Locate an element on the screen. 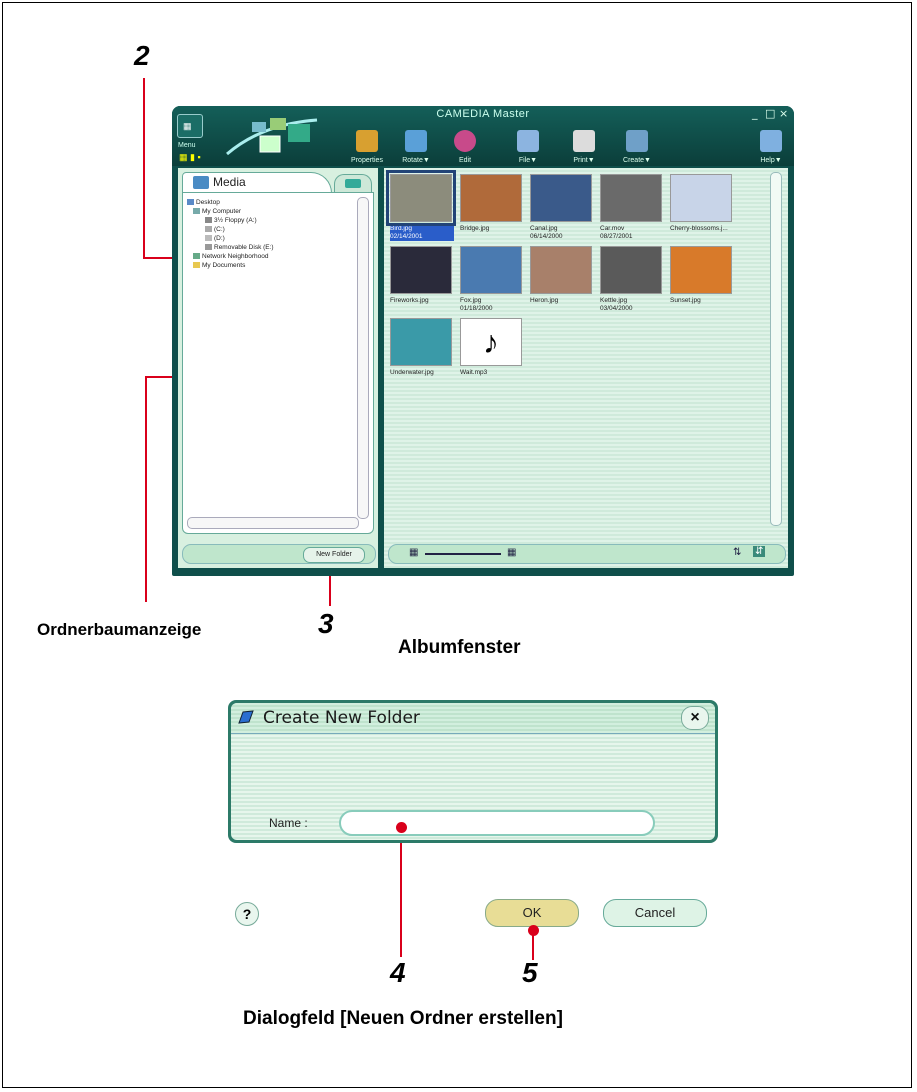  dialog-body: Create New Folder × Name : ? OK Cancel is located at coordinates (473, 815).